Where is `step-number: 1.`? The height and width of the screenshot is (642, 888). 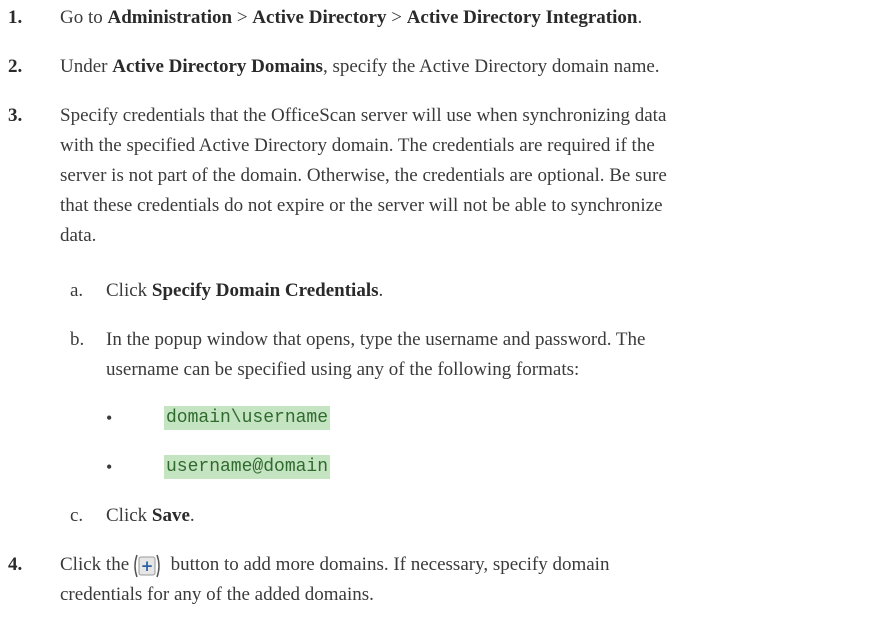 step-number: 1. is located at coordinates (15, 17).